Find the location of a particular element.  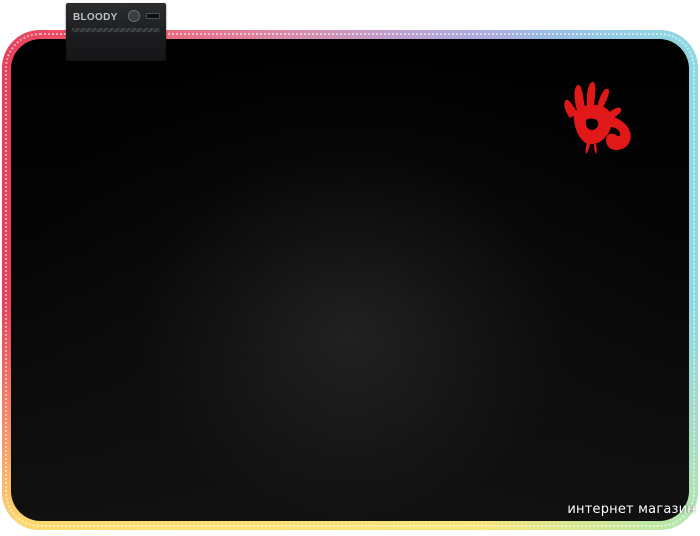

watermark-text: интернет магазин is located at coordinates (631, 509).